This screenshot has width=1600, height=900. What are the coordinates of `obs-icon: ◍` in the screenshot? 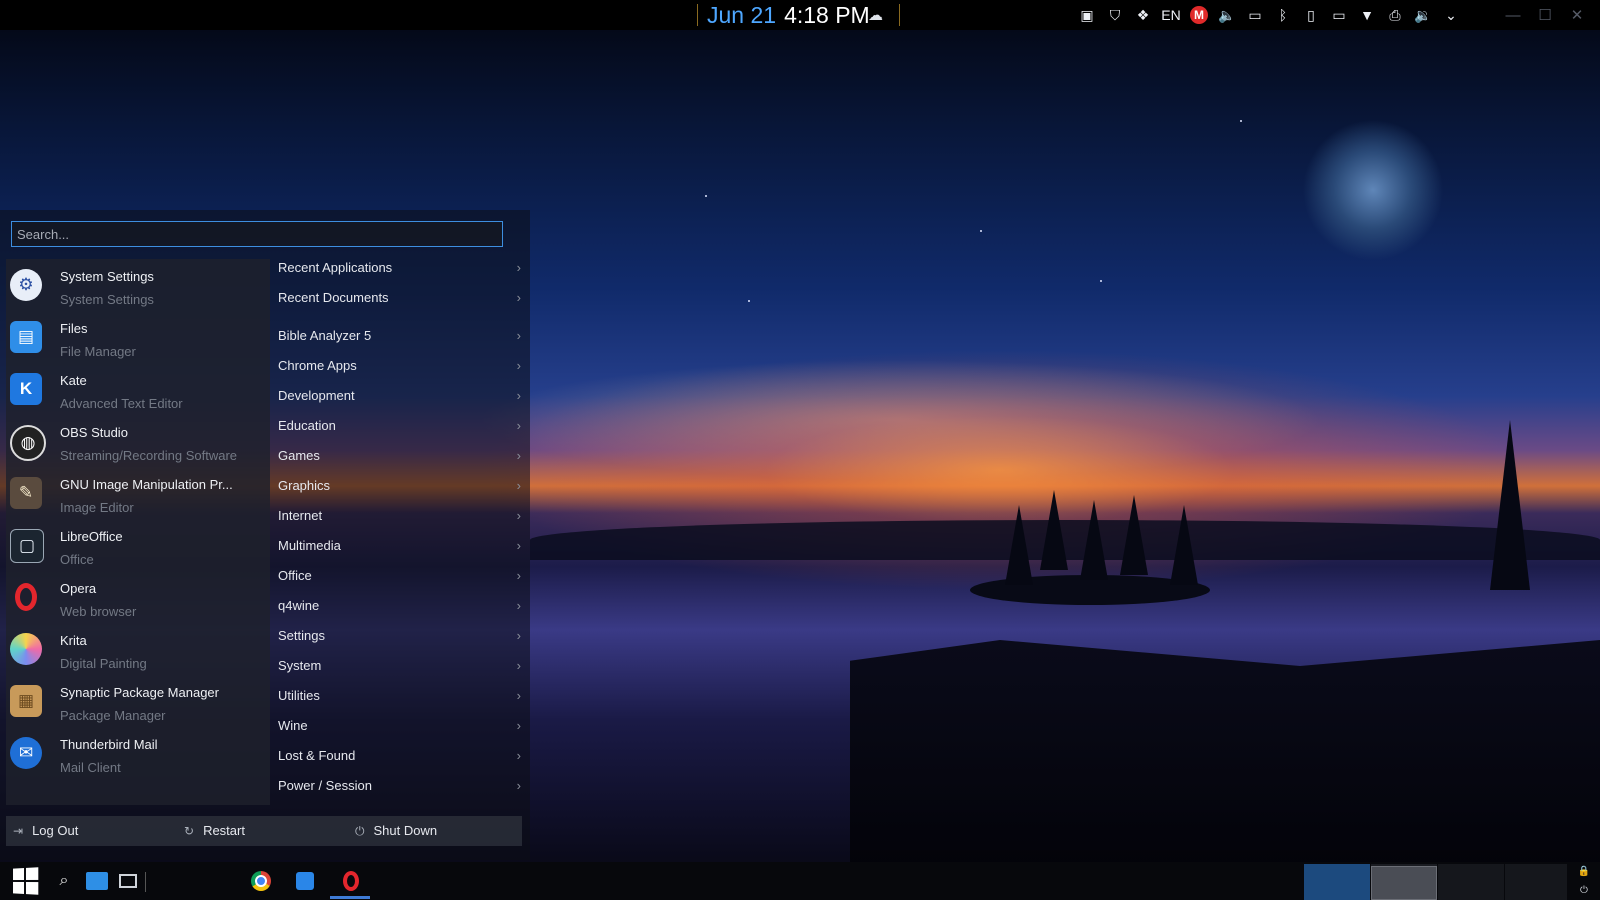 It's located at (28, 443).